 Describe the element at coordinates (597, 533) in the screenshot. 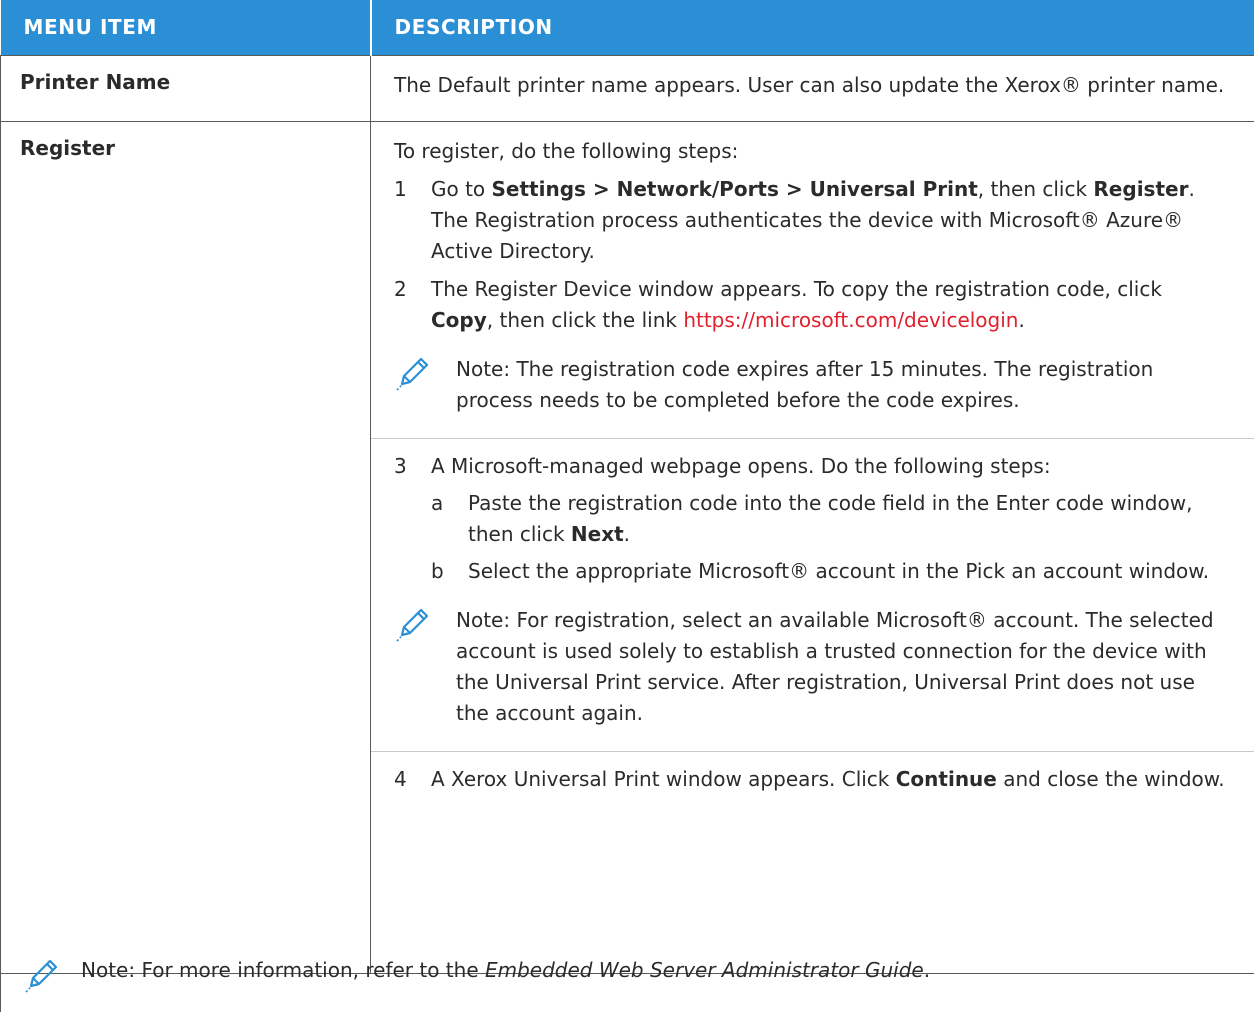

I see `next-label: Next` at that location.